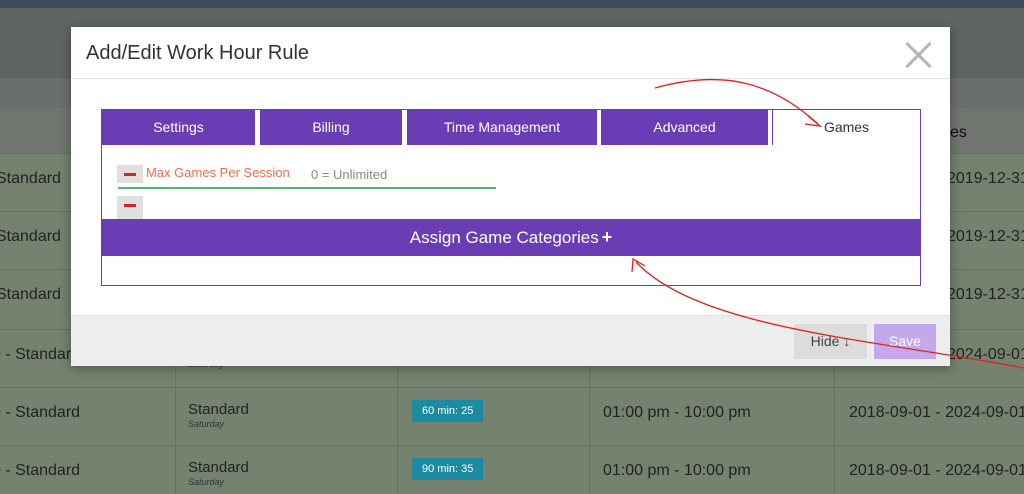 This screenshot has width=1024, height=494. I want to click on column-header-dates: es, so click(958, 132).